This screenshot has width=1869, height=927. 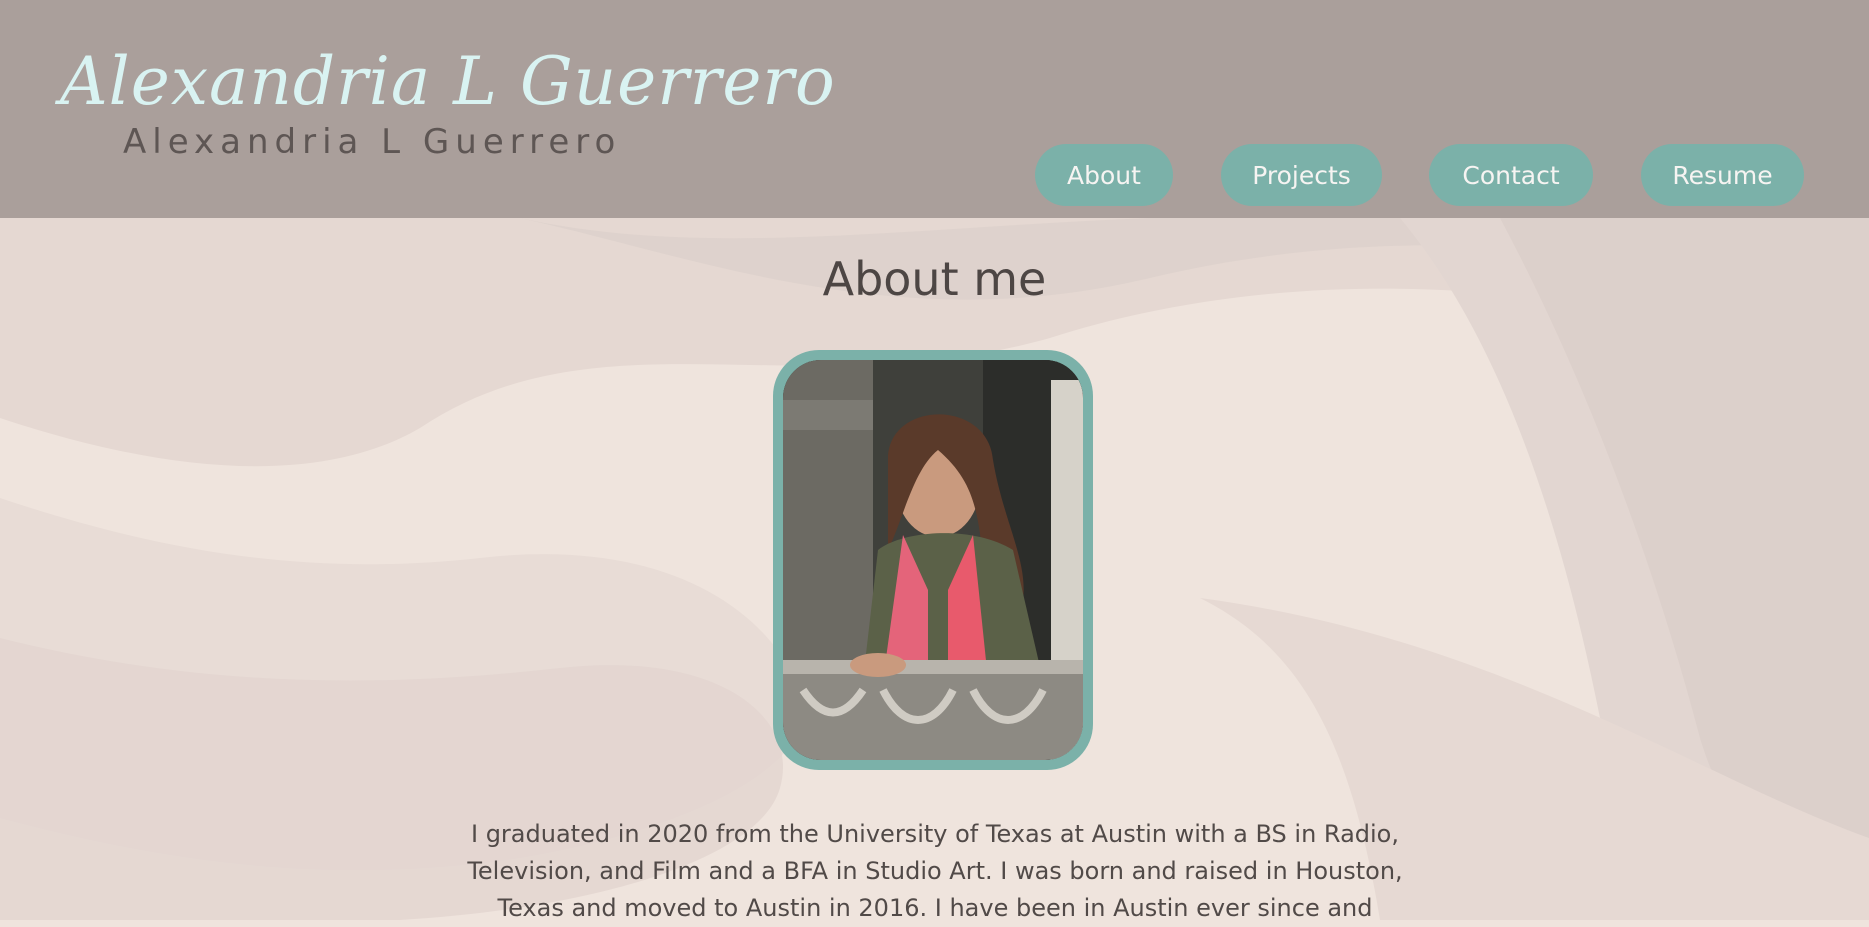 What do you see at coordinates (1722, 175) in the screenshot?
I see `nav-resume-button: Resume` at bounding box center [1722, 175].